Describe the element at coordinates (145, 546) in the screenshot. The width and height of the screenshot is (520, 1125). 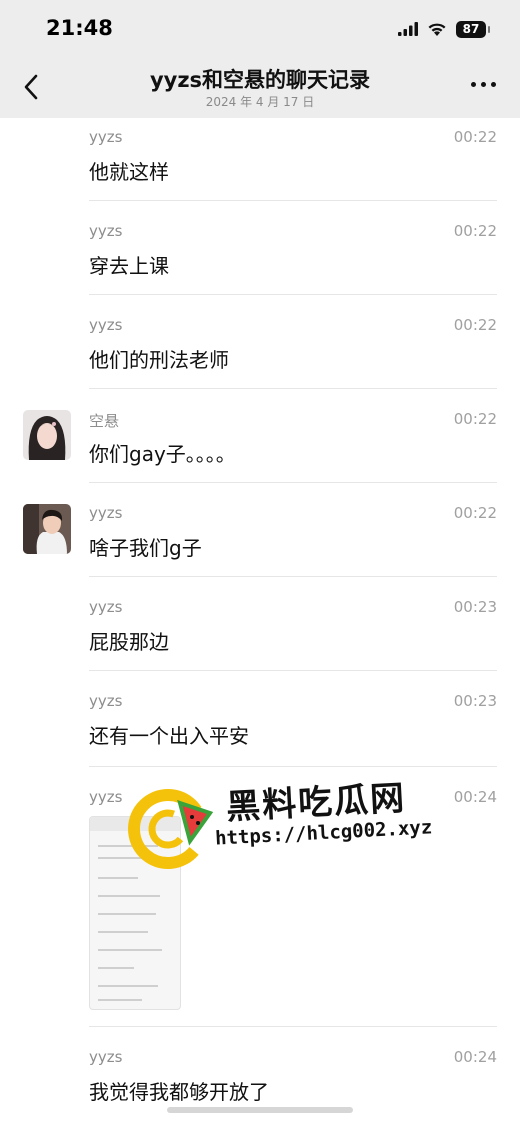
I see `message-text: 啥子我们g子` at that location.